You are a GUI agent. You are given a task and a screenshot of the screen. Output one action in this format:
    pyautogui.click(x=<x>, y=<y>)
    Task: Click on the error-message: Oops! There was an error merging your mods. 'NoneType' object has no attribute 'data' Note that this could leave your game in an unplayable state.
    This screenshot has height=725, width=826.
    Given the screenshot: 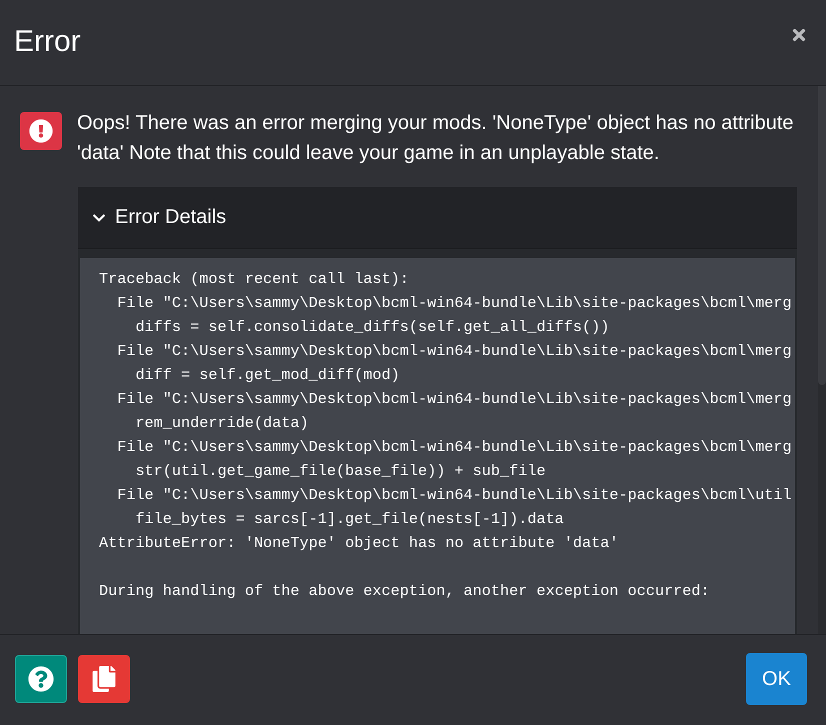 What is the action you would take?
    pyautogui.click(x=436, y=138)
    